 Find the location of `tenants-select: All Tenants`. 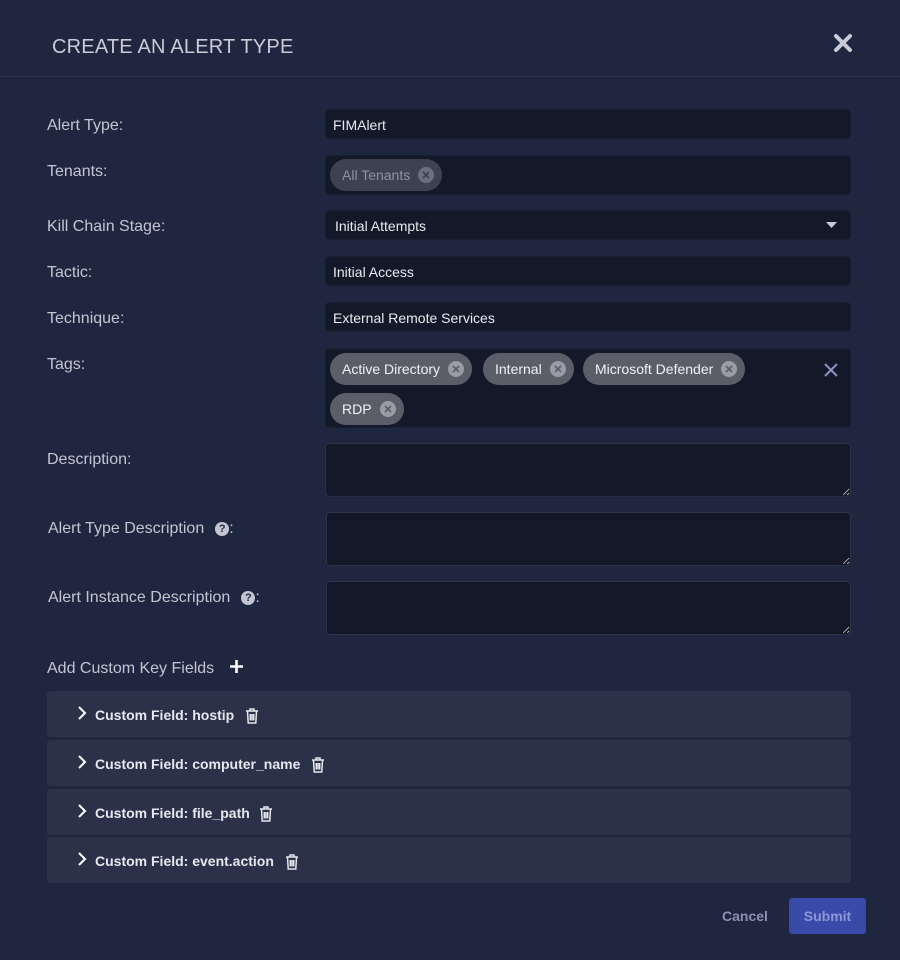

tenants-select: All Tenants is located at coordinates (588, 175).